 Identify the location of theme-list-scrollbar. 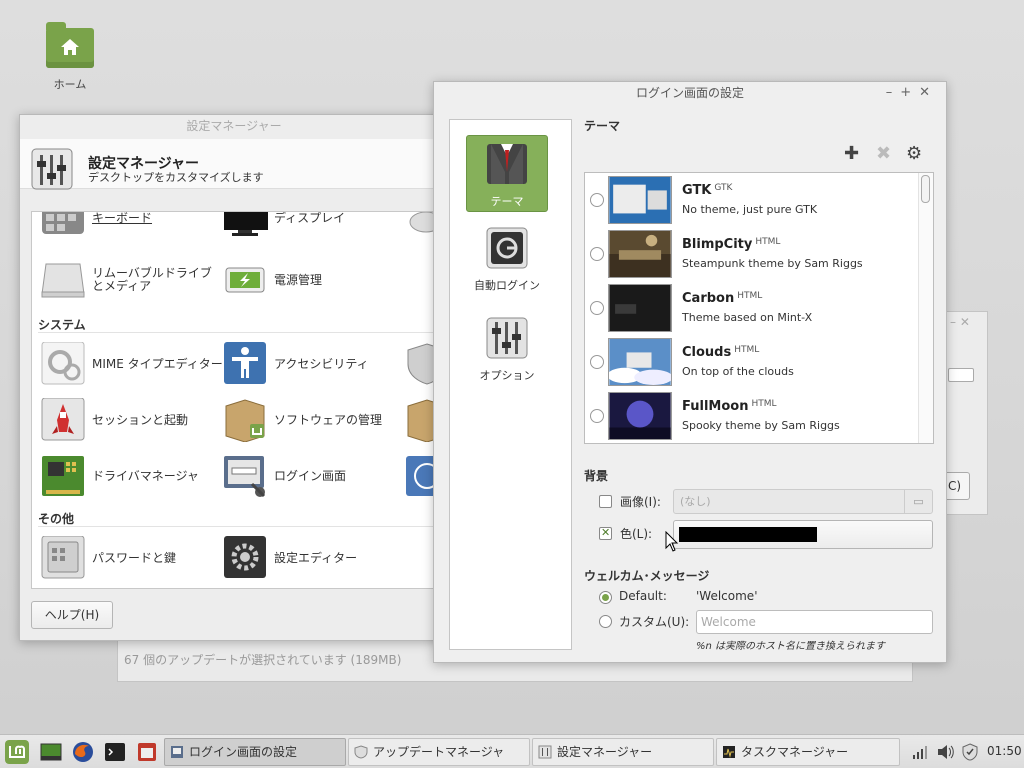
(925, 308).